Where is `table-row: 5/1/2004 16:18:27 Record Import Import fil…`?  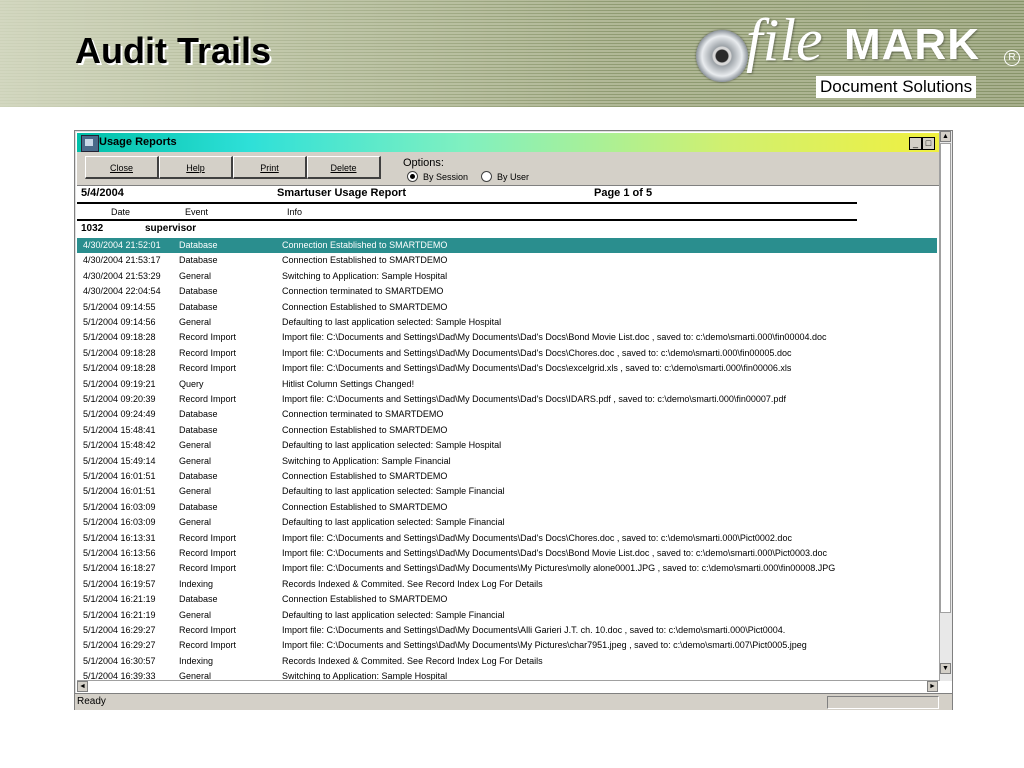 table-row: 5/1/2004 16:18:27 Record Import Import fil… is located at coordinates (507, 568).